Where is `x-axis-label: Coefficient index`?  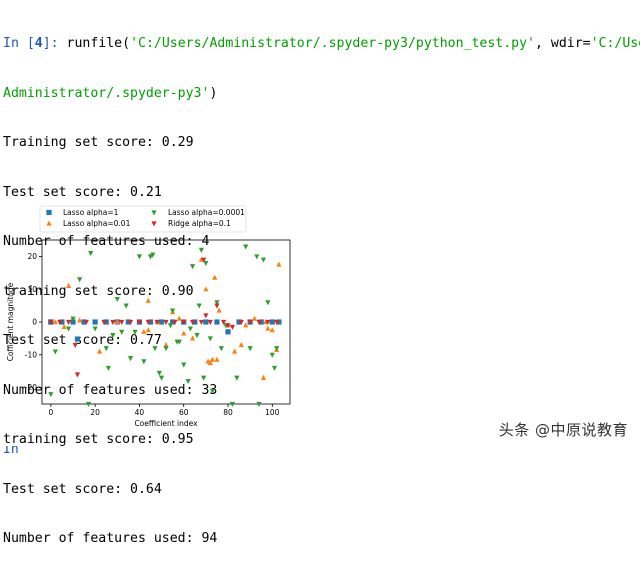
x-axis-label: Coefficient index is located at coordinates (166, 423).